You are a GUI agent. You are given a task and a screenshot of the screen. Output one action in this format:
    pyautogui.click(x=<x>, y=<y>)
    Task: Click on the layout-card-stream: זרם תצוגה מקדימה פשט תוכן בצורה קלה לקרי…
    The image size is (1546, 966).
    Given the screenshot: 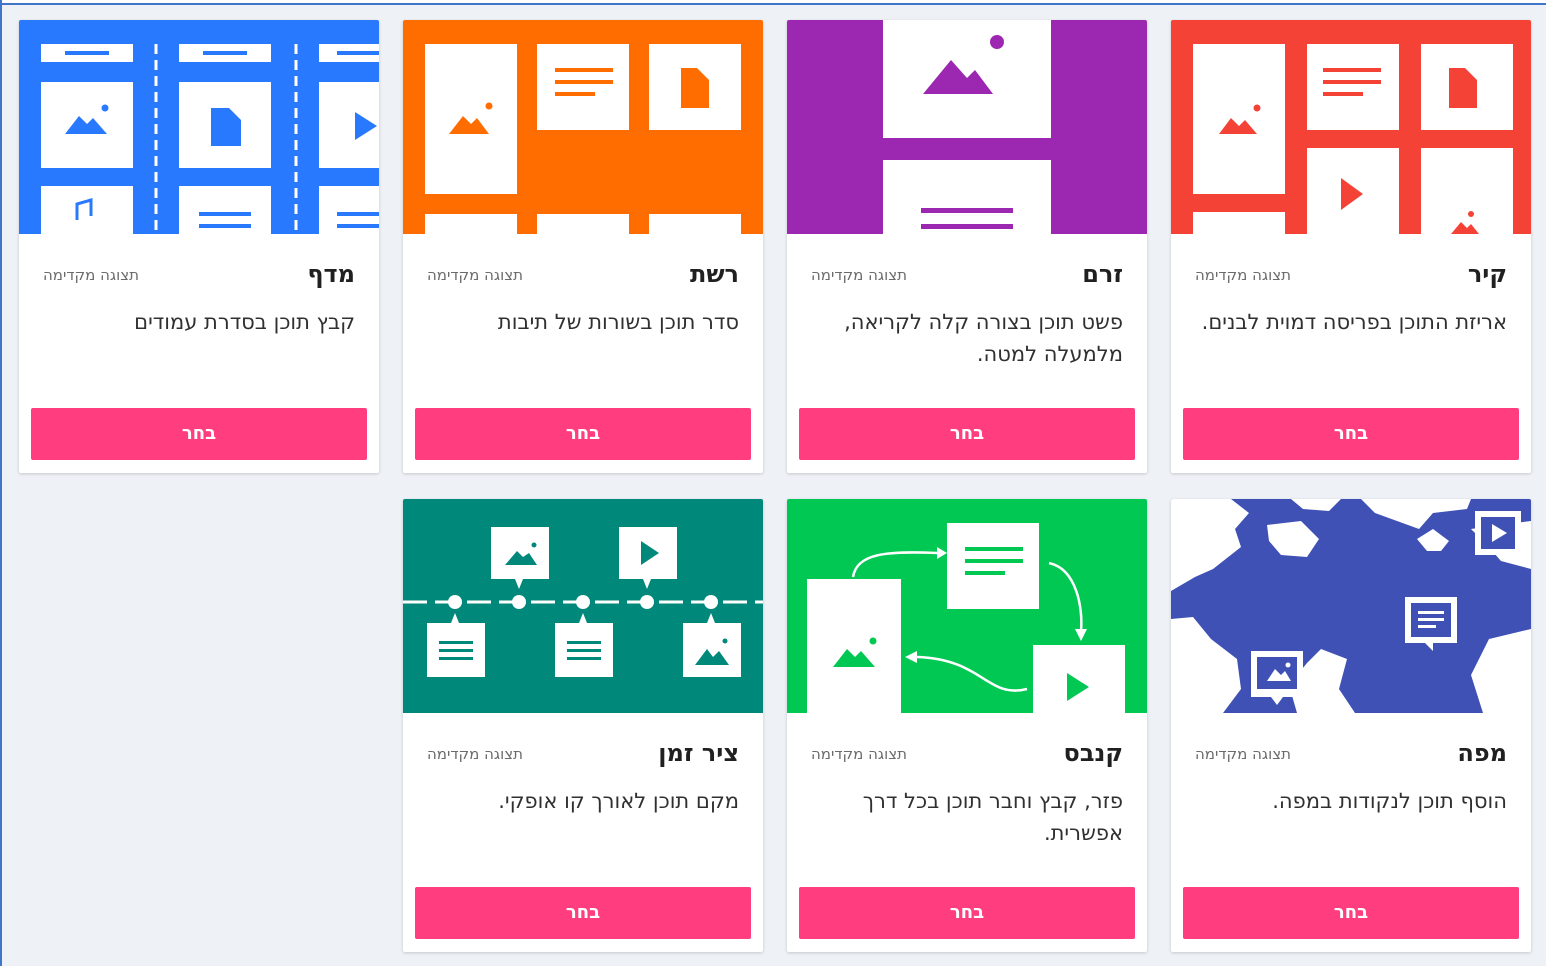 What is the action you would take?
    pyautogui.click(x=967, y=246)
    